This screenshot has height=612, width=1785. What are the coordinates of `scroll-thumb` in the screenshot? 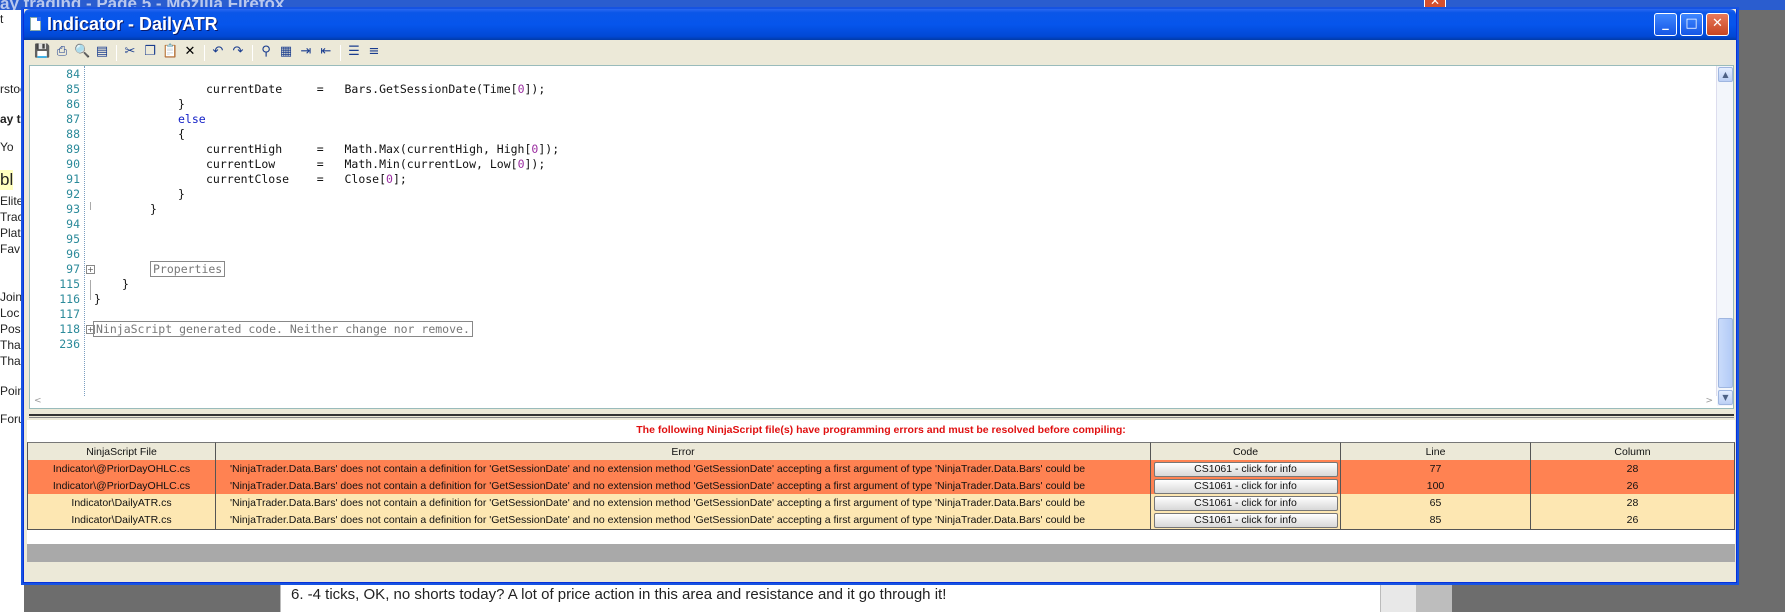 It's located at (1725, 353).